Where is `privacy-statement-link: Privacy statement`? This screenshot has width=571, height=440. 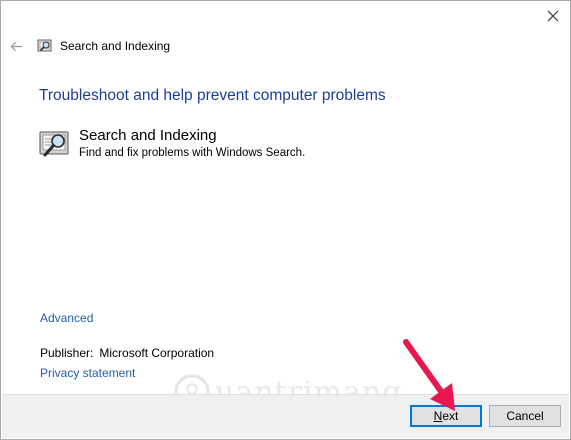
privacy-statement-link: Privacy statement is located at coordinates (87, 373).